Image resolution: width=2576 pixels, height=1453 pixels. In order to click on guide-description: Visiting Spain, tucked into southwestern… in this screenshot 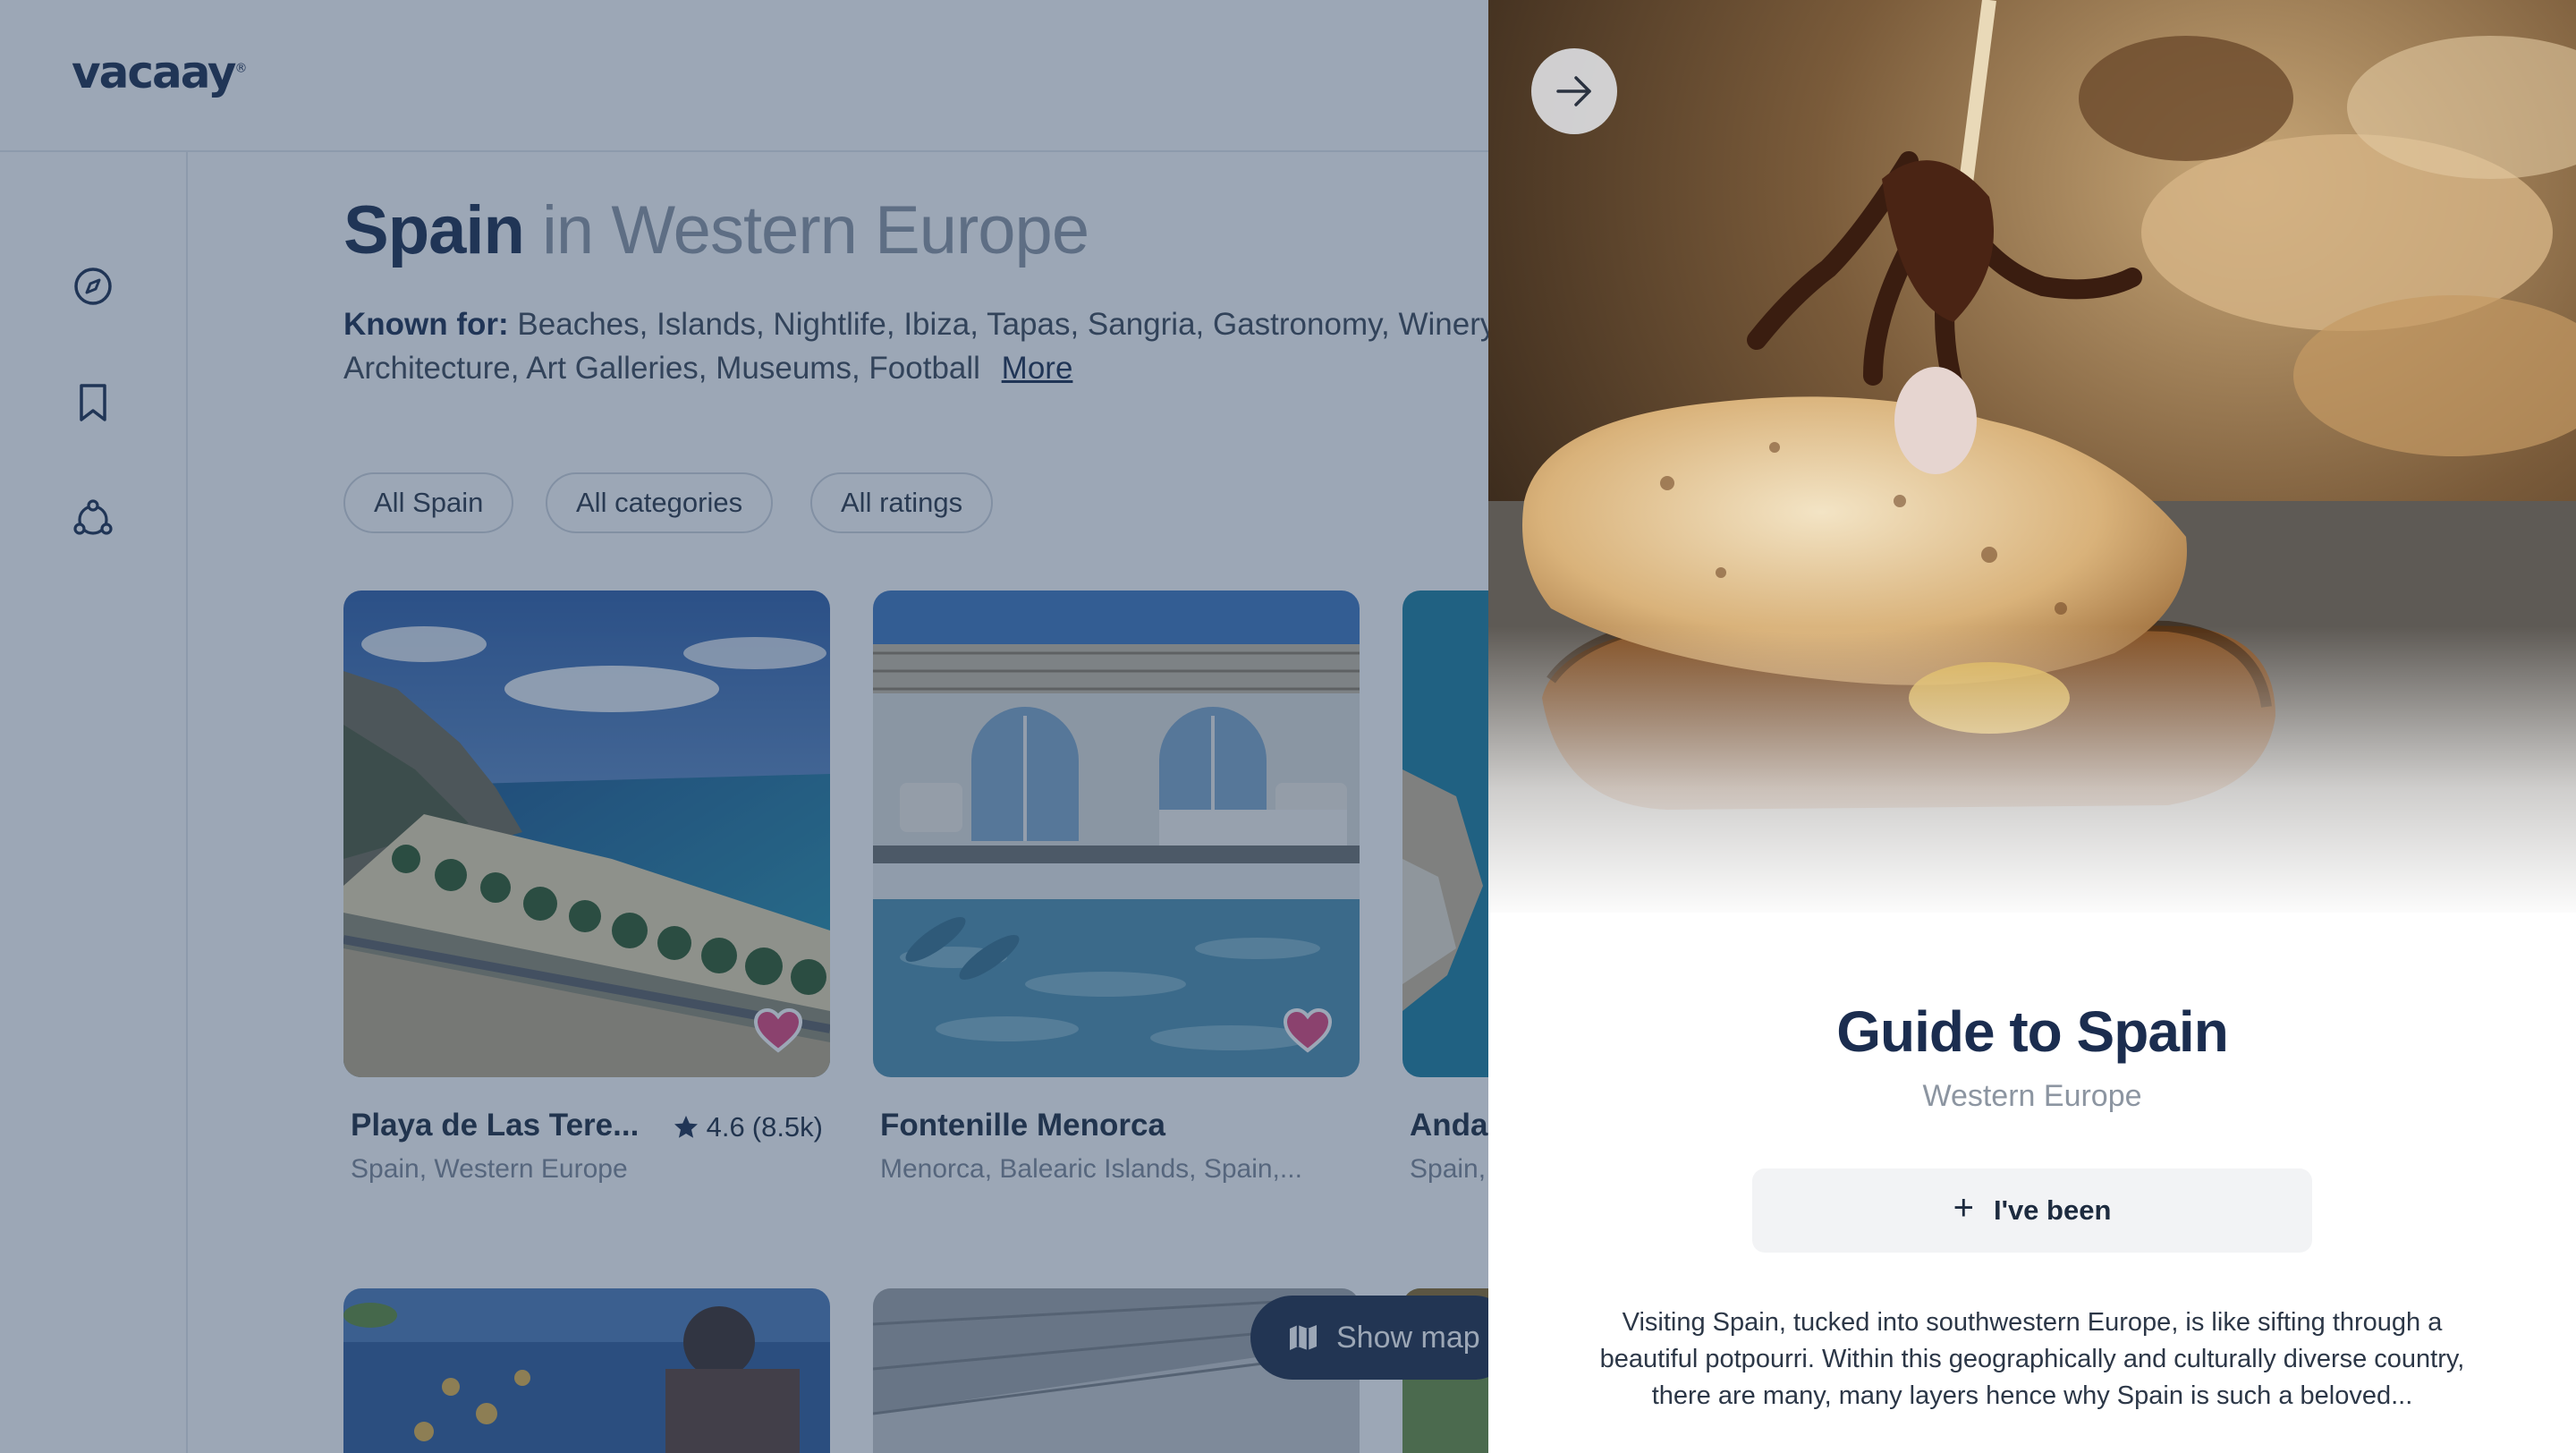, I will do `click(2032, 1359)`.